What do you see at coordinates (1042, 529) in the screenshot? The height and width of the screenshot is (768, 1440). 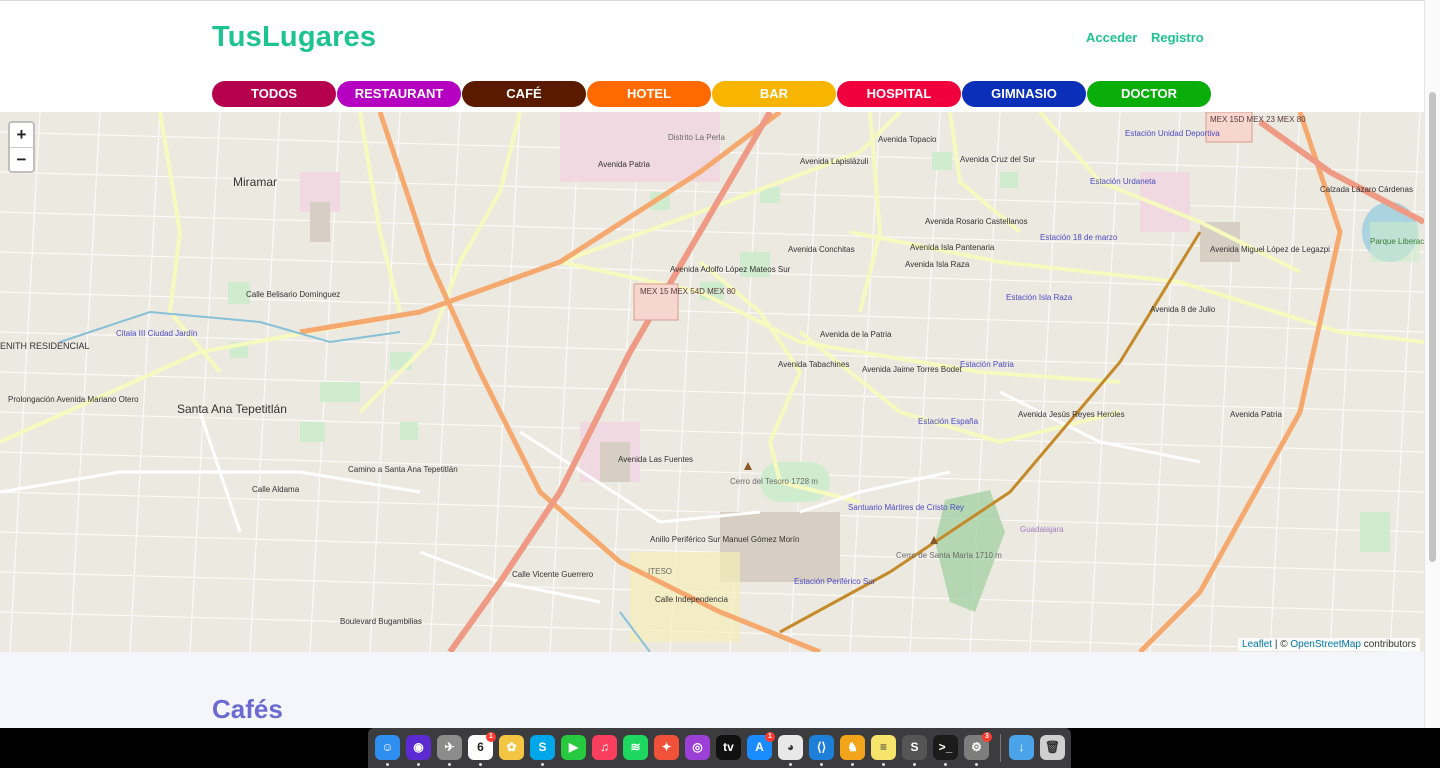 I see `map-label-guadalajara: Guadalajara` at bounding box center [1042, 529].